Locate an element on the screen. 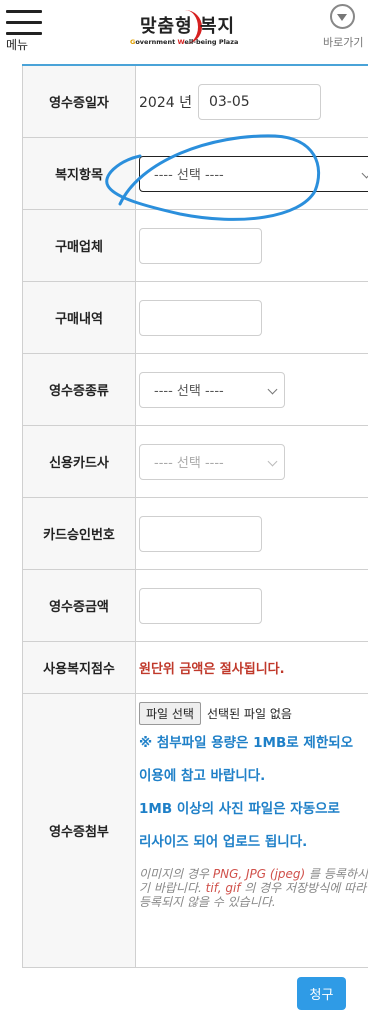 The height and width of the screenshot is (1024, 368). approval-no-input is located at coordinates (200, 533).